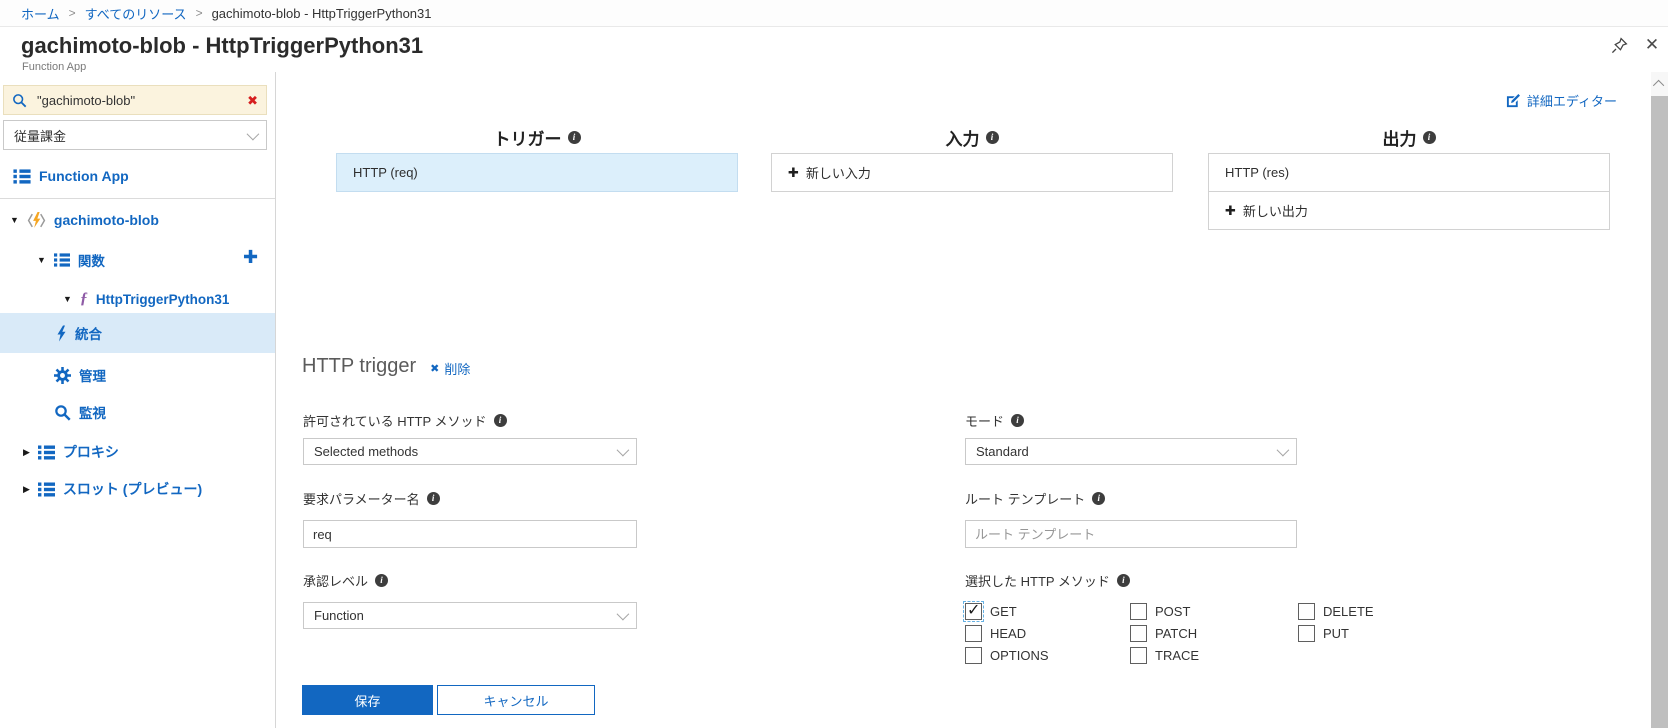 Image resolution: width=1668 pixels, height=728 pixels. Describe the element at coordinates (20, 100) in the screenshot. I see `search-icon` at that location.